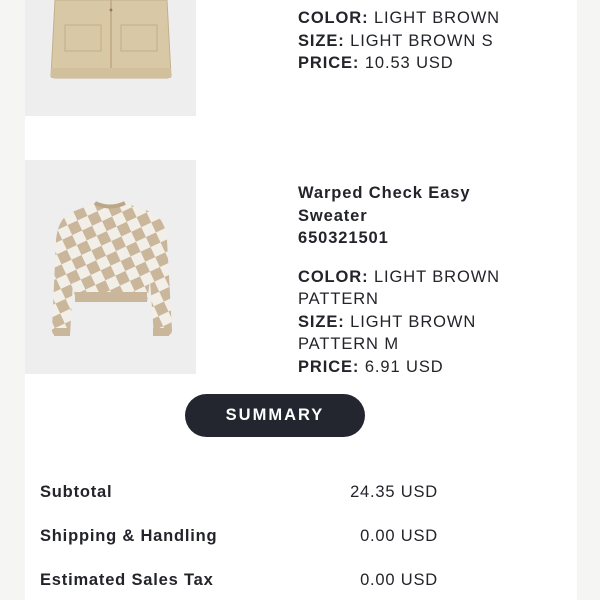 This screenshot has height=600, width=600. I want to click on product-name: Warped Check Easy Sweater, so click(408, 204).